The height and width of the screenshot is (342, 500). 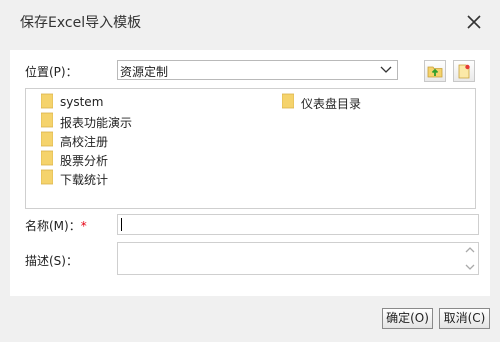 What do you see at coordinates (84, 142) in the screenshot?
I see `folder-name: 高校注册` at bounding box center [84, 142].